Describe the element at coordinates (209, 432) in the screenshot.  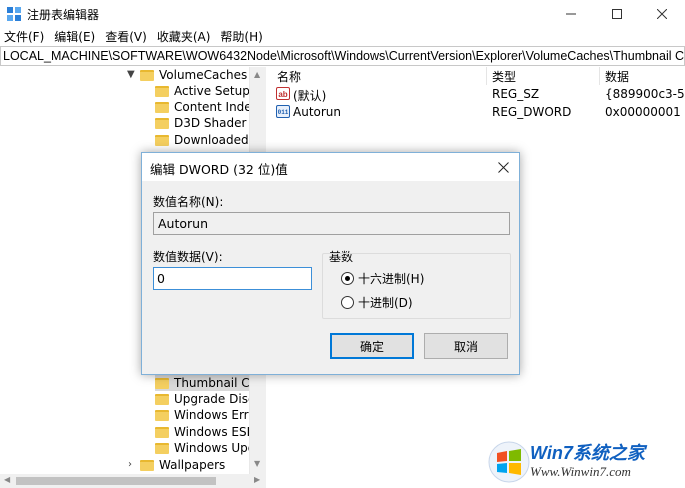
I see `tree-item: Windows ESD i` at that location.